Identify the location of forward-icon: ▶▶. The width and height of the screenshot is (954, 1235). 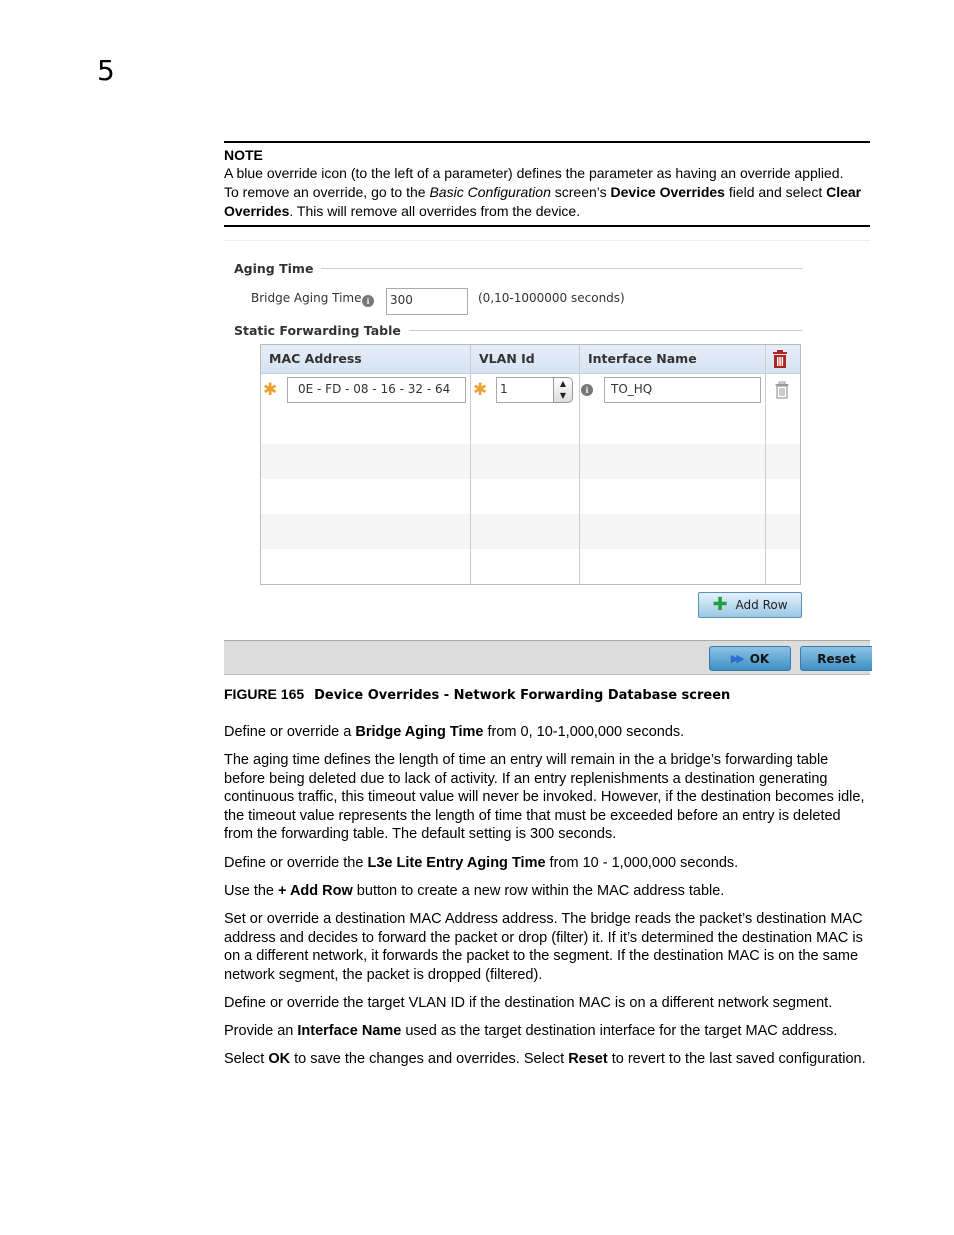
(737, 658).